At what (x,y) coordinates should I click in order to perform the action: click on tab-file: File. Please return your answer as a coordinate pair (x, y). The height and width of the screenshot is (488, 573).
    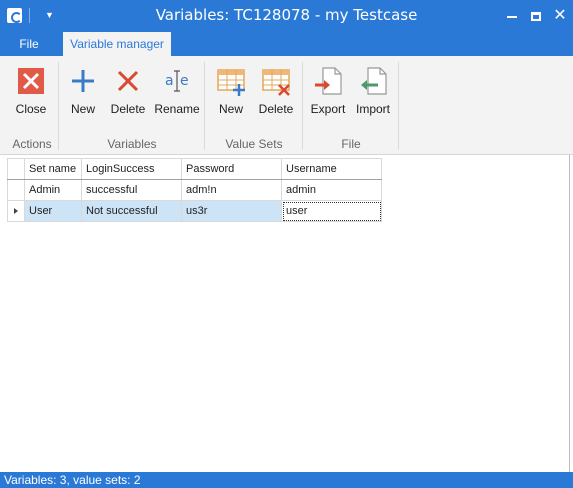
    Looking at the image, I should click on (29, 44).